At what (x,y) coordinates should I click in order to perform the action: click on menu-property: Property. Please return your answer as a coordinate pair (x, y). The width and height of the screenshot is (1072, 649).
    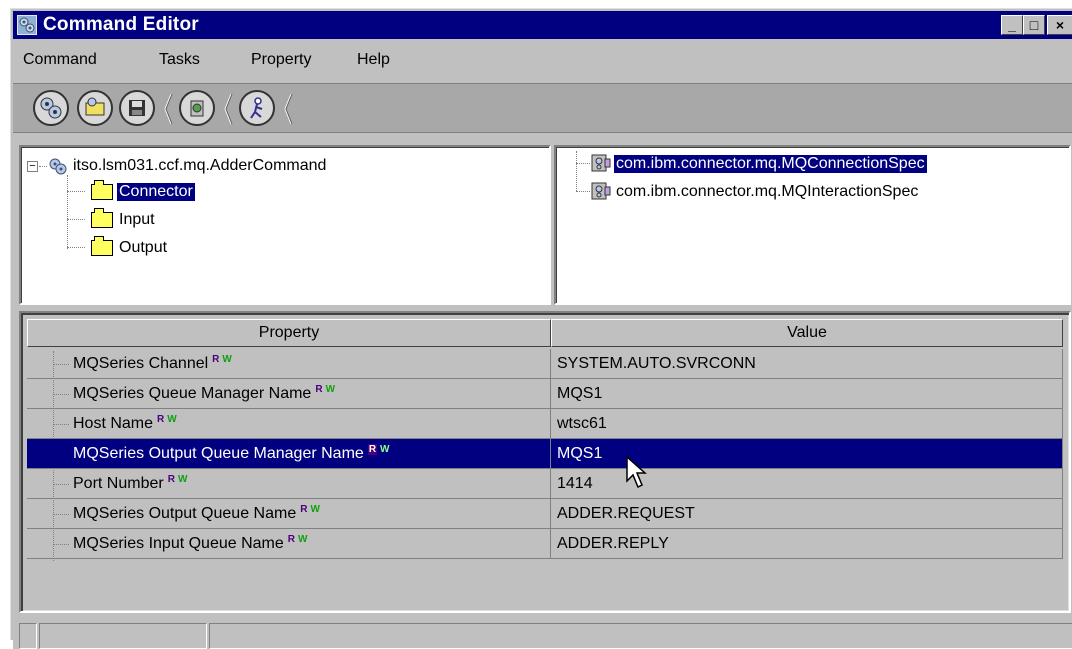
    Looking at the image, I should click on (281, 60).